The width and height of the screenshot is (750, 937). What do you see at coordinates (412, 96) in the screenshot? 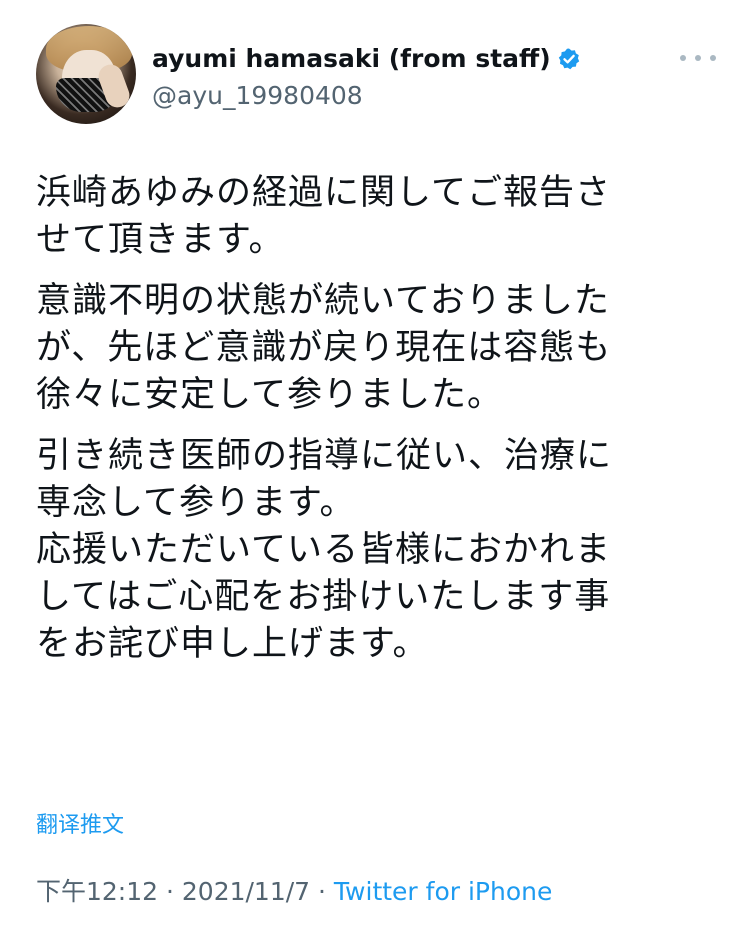
I see `author-handle: @ayu_19980408` at bounding box center [412, 96].